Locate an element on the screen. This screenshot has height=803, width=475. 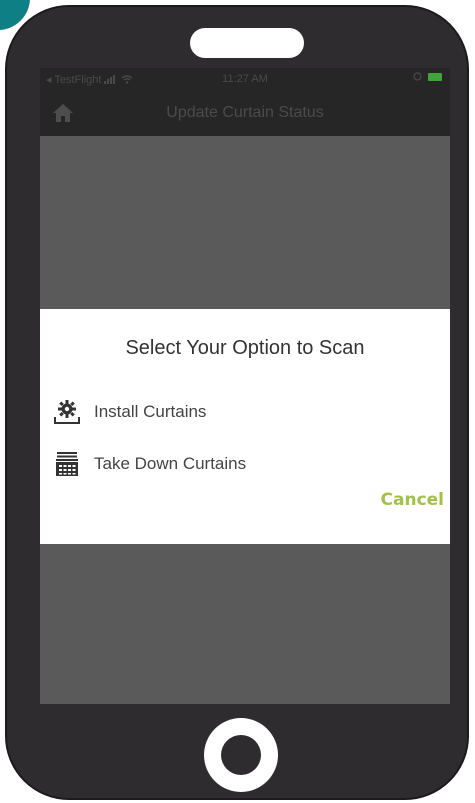
phone-home-button is located at coordinates (241, 755).